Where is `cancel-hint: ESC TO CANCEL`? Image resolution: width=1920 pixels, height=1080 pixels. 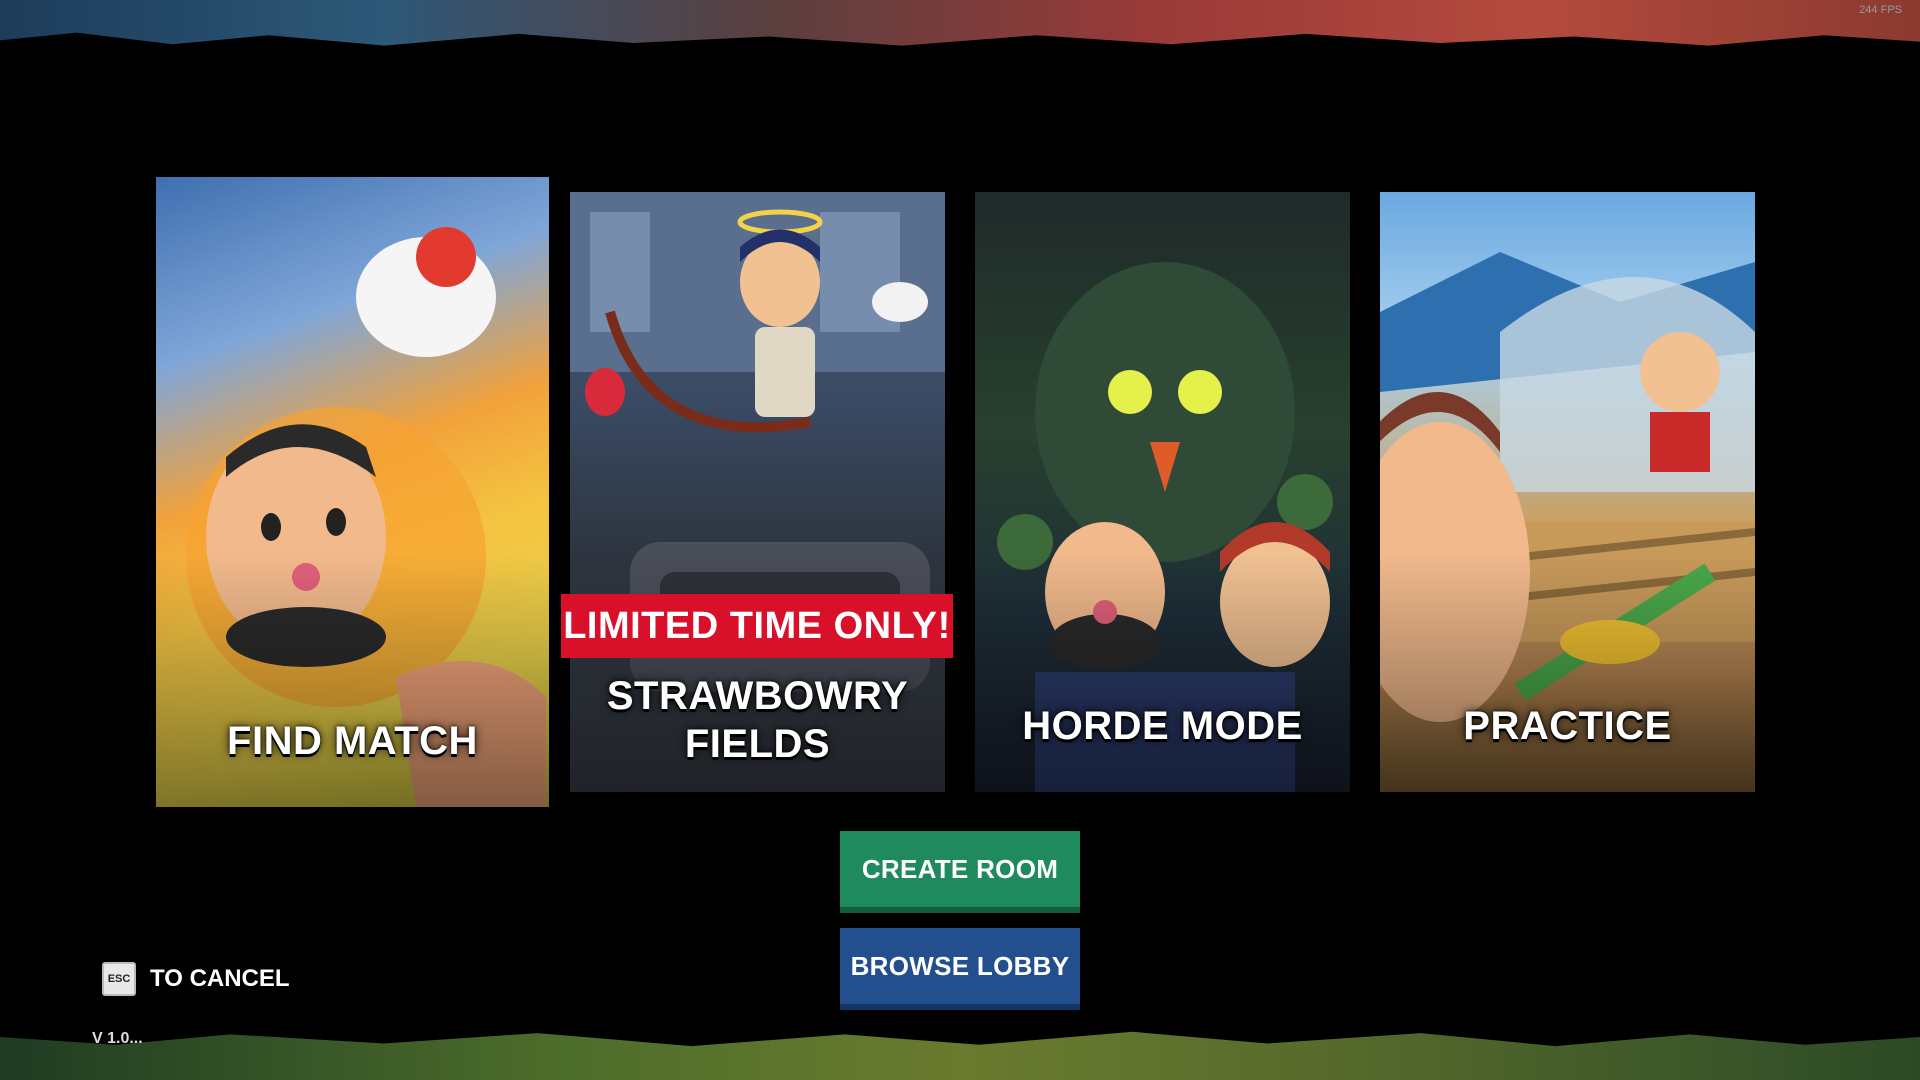
cancel-hint: ESC TO CANCEL is located at coordinates (196, 979).